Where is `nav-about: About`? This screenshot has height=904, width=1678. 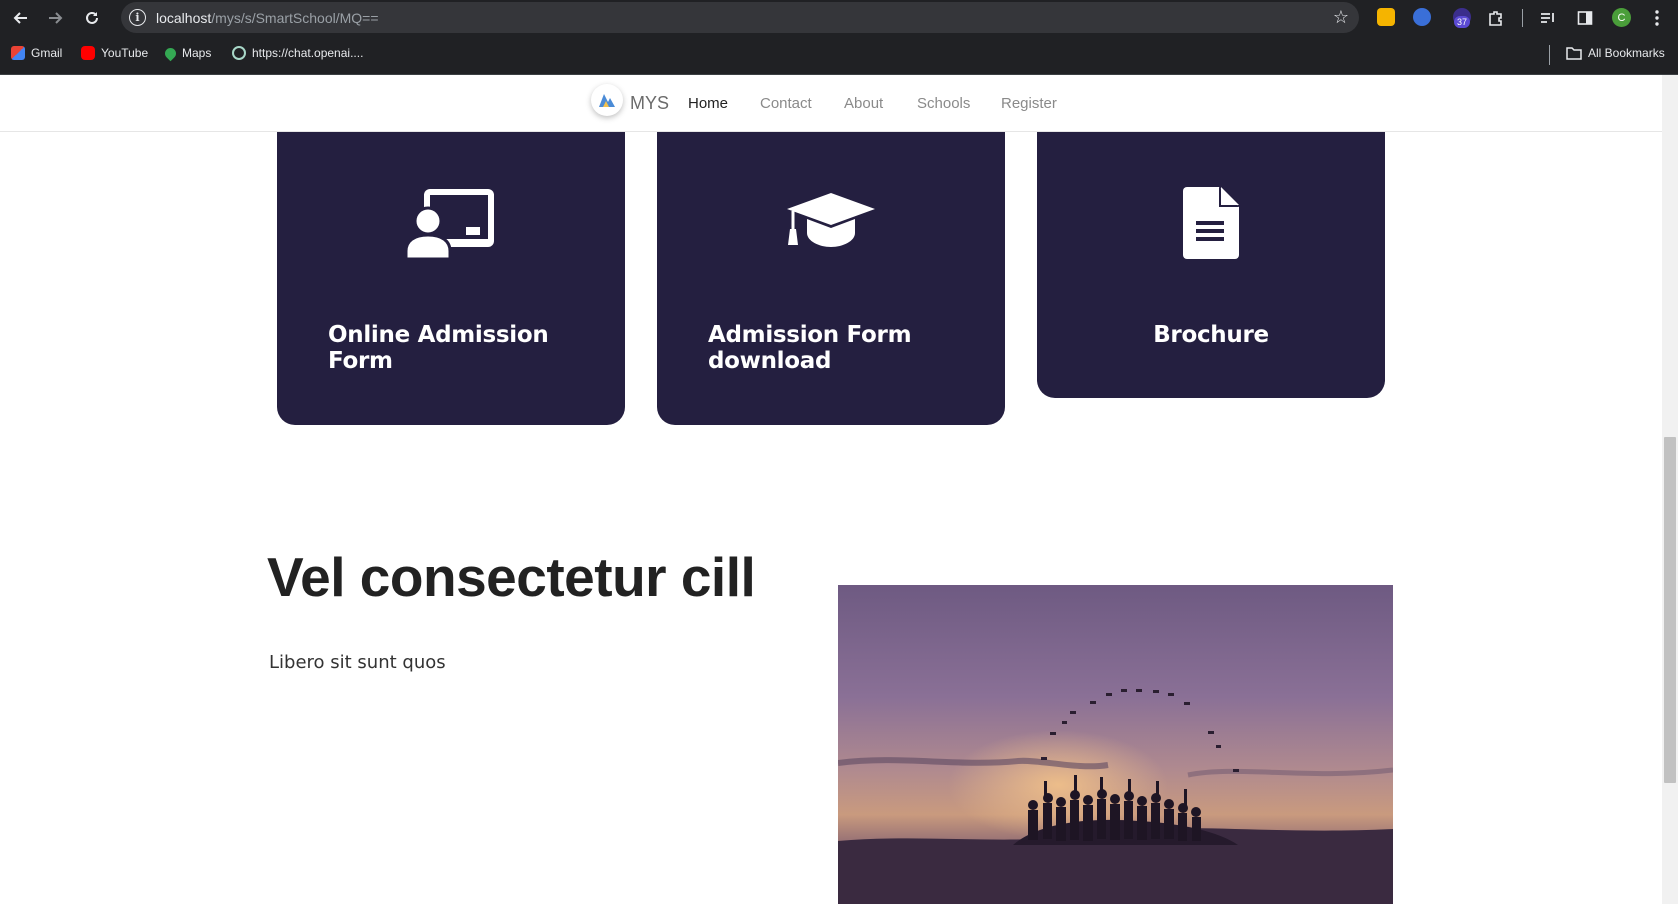 nav-about: About is located at coordinates (863, 103).